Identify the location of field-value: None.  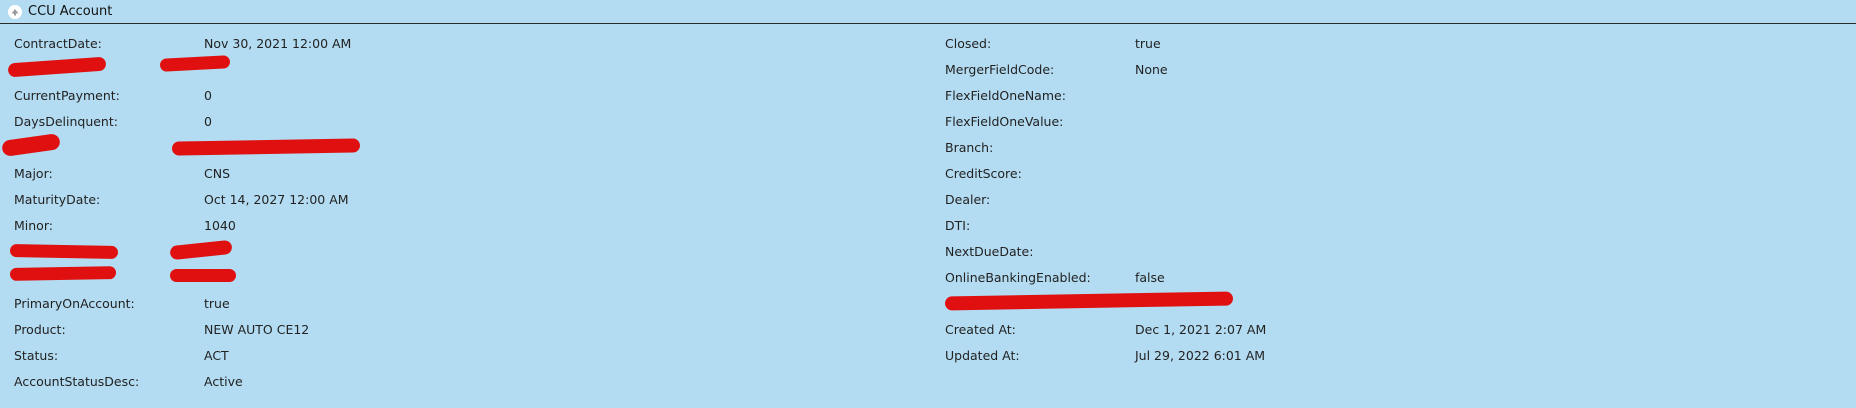
(1151, 69).